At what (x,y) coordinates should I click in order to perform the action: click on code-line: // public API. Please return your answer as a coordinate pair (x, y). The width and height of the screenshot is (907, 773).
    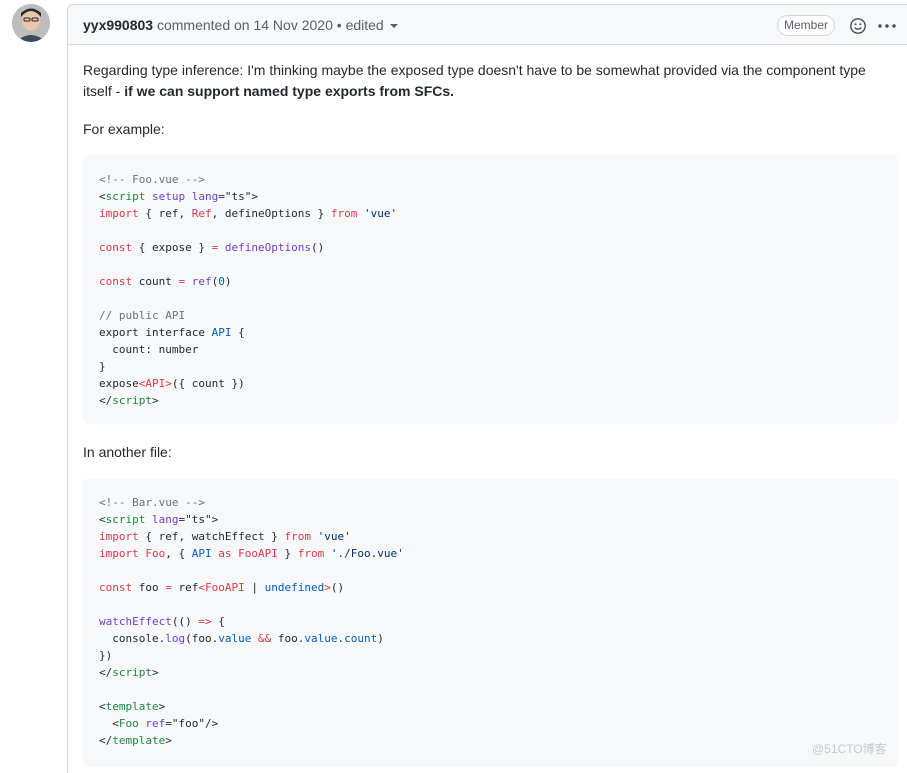
    Looking at the image, I should click on (248, 315).